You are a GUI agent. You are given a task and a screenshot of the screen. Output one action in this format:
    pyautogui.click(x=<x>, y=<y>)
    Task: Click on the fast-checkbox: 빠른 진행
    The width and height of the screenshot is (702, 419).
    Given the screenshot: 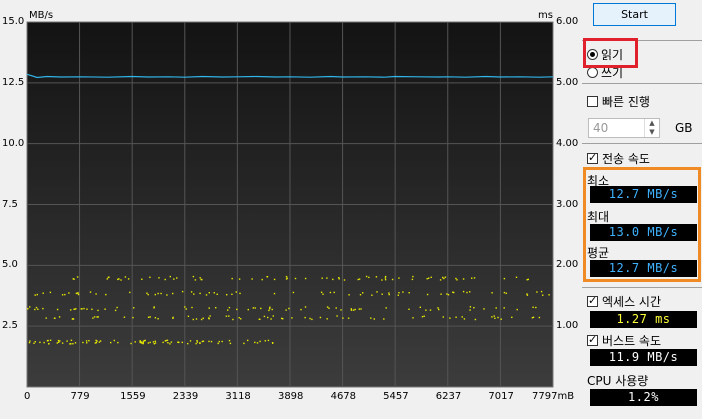 What is the action you would take?
    pyautogui.click(x=618, y=101)
    